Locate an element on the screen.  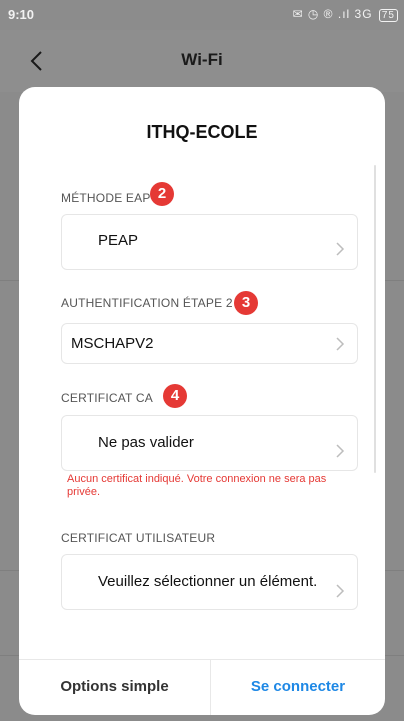
phase2-auth-select: MSCHAPV2 is located at coordinates (209, 343).